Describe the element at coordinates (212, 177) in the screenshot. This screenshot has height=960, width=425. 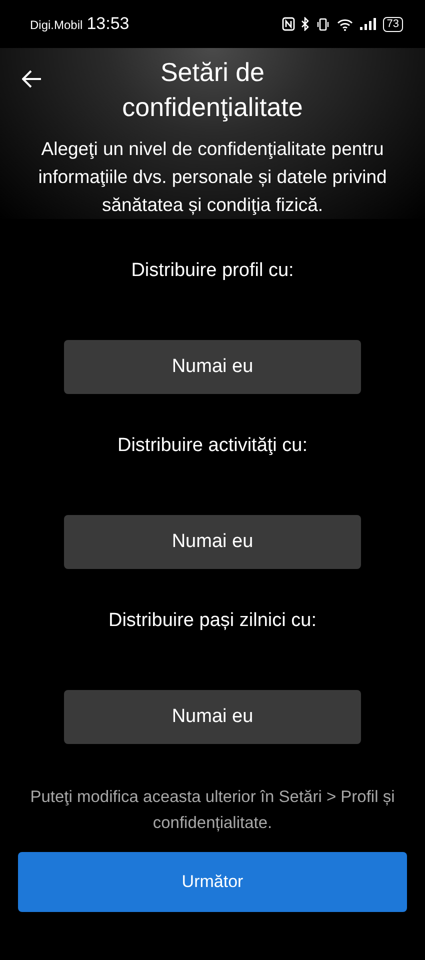
I see `description-text: Alegeţi un nivel de confidenţialitate pentru informaţiile dvs. personale și datele privind sănătatea și condiţia fizică.` at that location.